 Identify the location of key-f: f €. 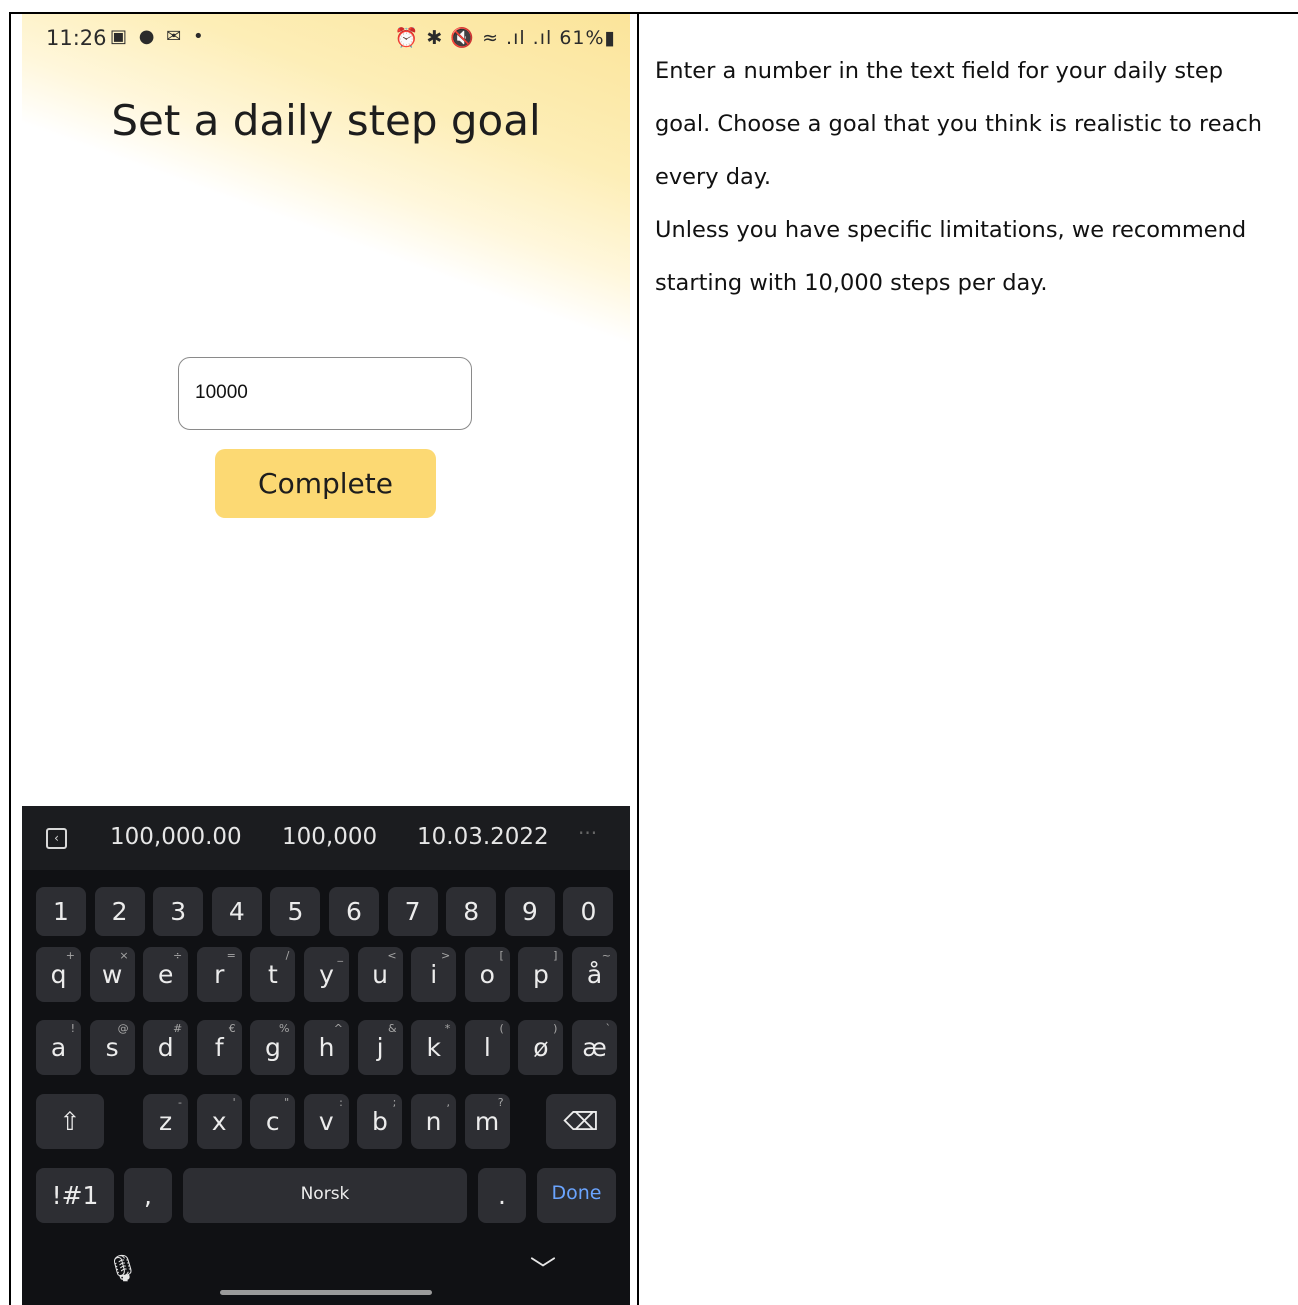
(219, 1047).